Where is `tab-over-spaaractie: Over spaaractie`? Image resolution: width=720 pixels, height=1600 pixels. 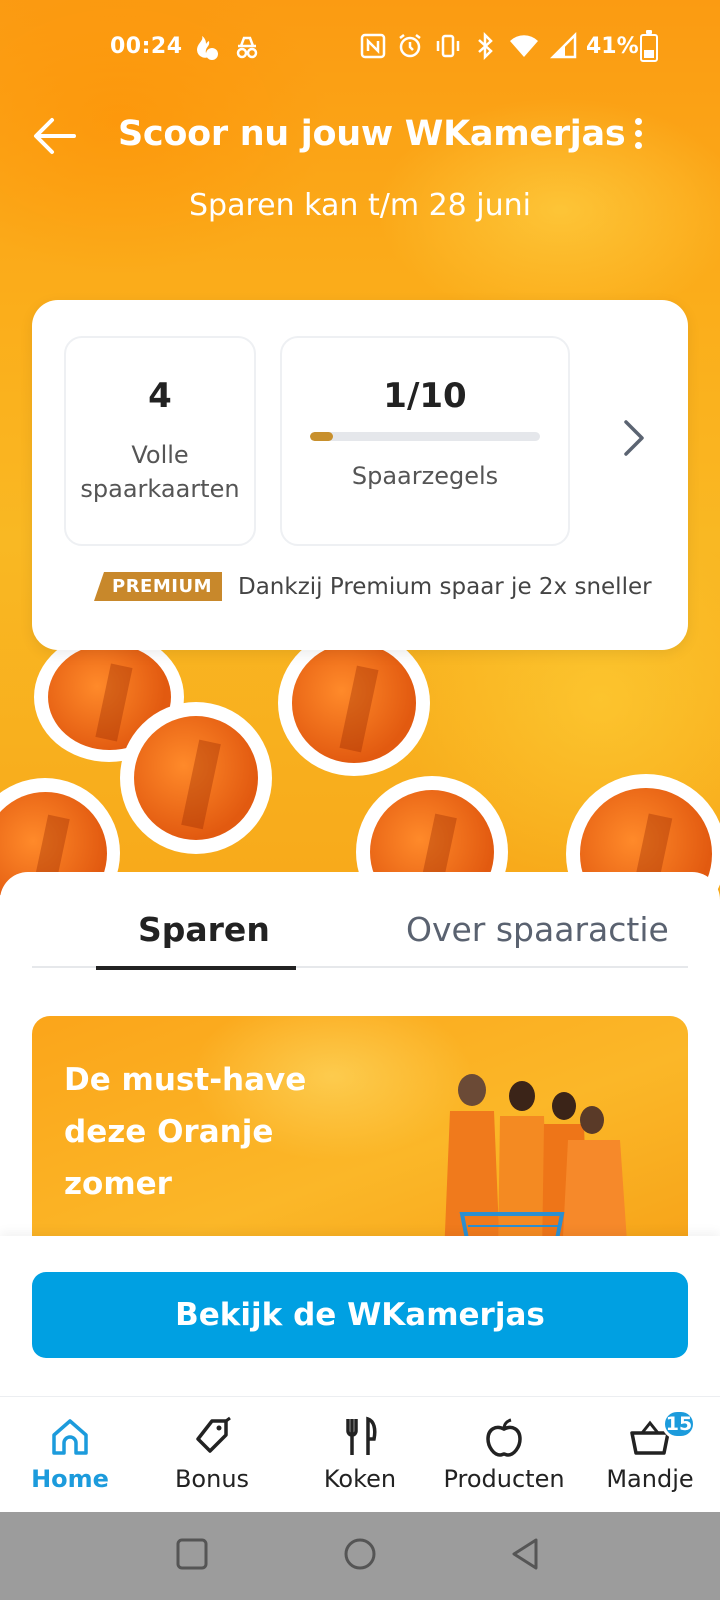 tab-over-spaaractie: Over spaaractie is located at coordinates (537, 929).